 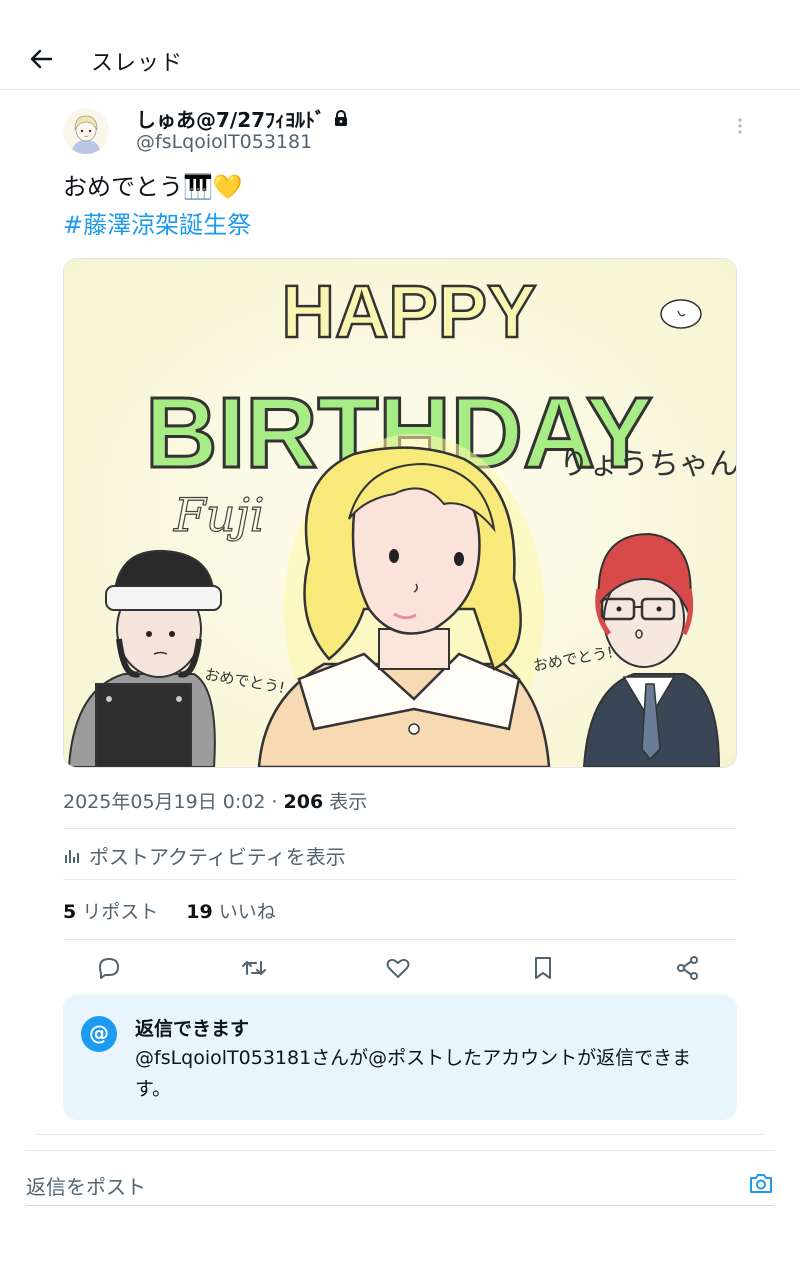 What do you see at coordinates (169, 910) in the screenshot?
I see `engagement-stats: 5 リポスト 19 いいね` at bounding box center [169, 910].